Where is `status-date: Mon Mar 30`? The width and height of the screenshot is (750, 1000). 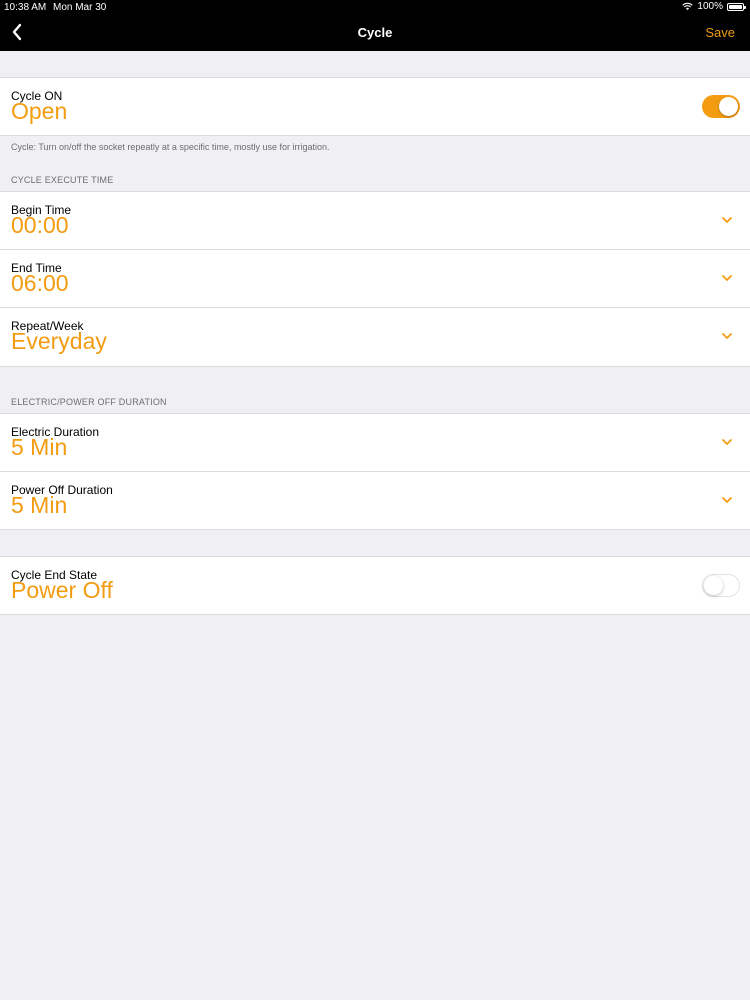 status-date: Mon Mar 30 is located at coordinates (80, 7).